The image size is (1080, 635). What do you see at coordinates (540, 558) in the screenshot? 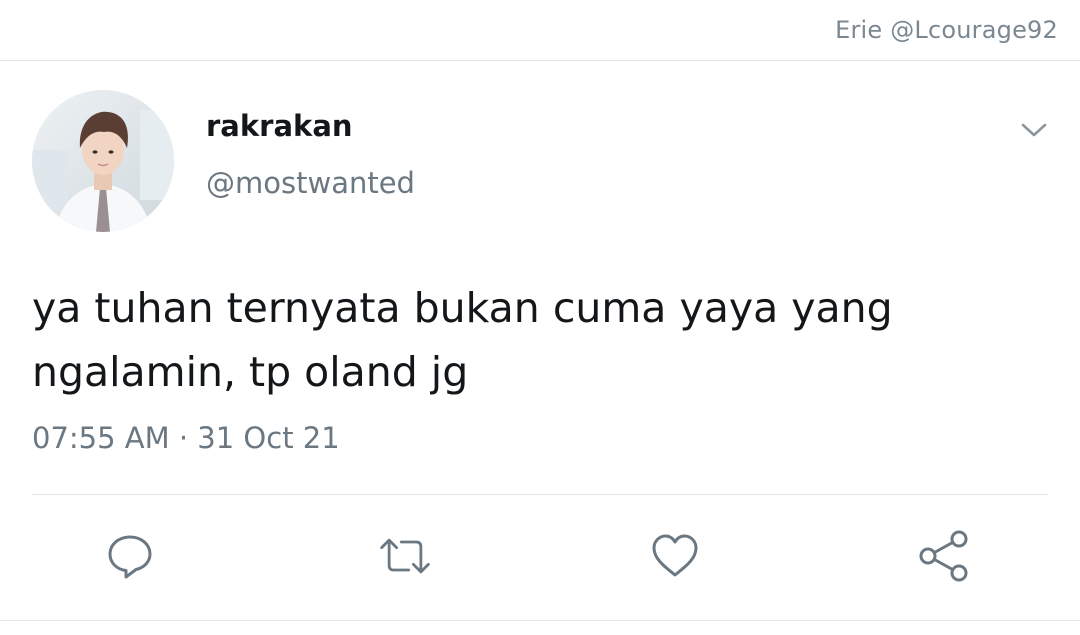
I see `action-bar` at bounding box center [540, 558].